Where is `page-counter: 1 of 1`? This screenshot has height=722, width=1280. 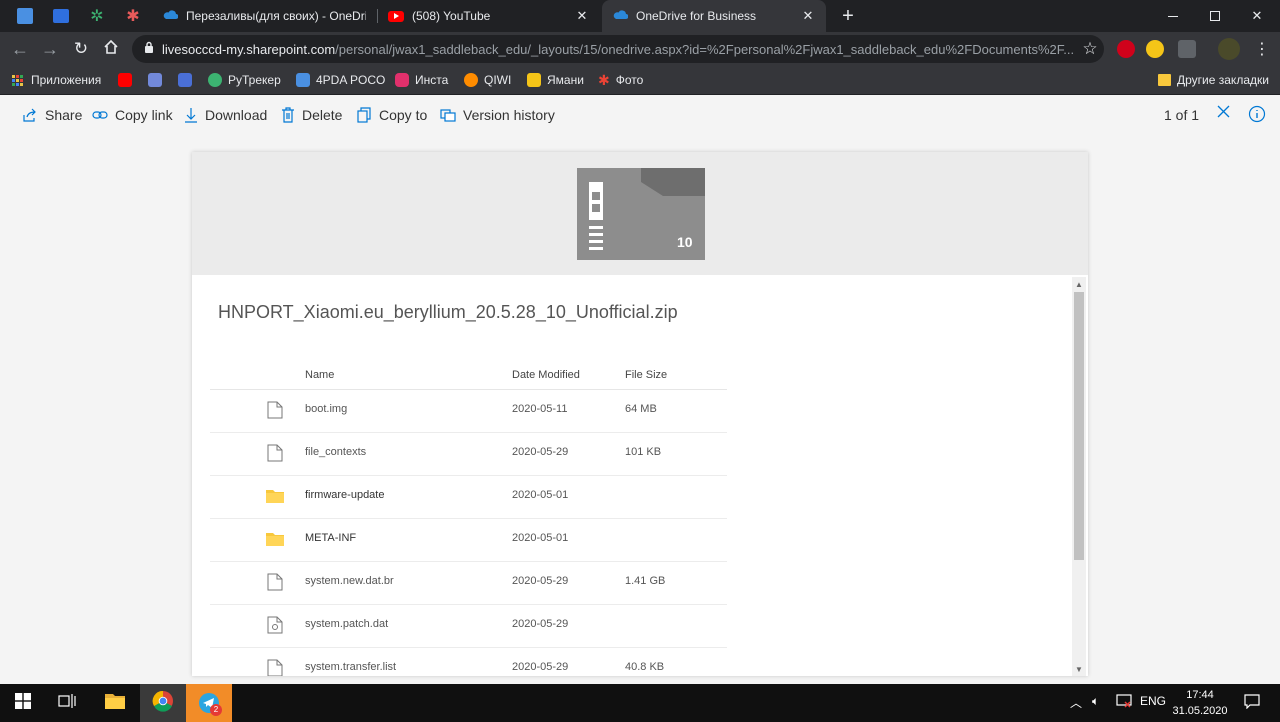
page-counter: 1 of 1 is located at coordinates (1182, 115).